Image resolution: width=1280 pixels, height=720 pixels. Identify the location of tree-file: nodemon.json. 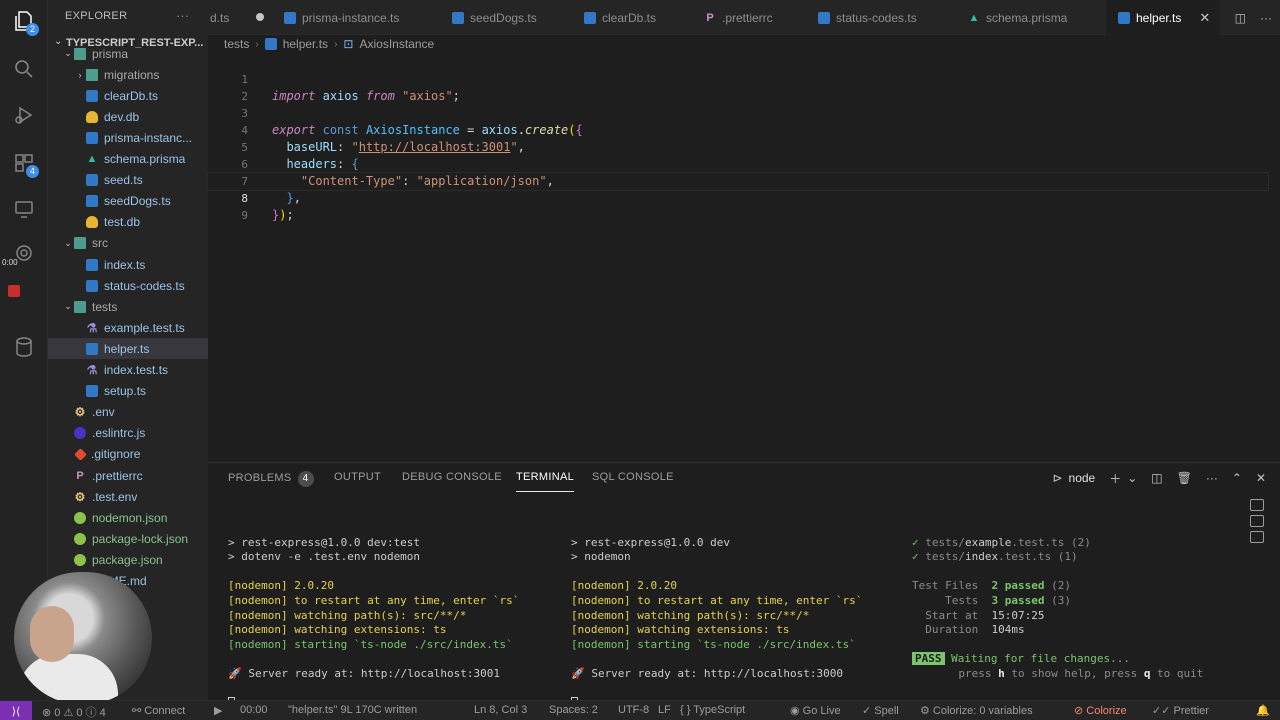
(128, 517).